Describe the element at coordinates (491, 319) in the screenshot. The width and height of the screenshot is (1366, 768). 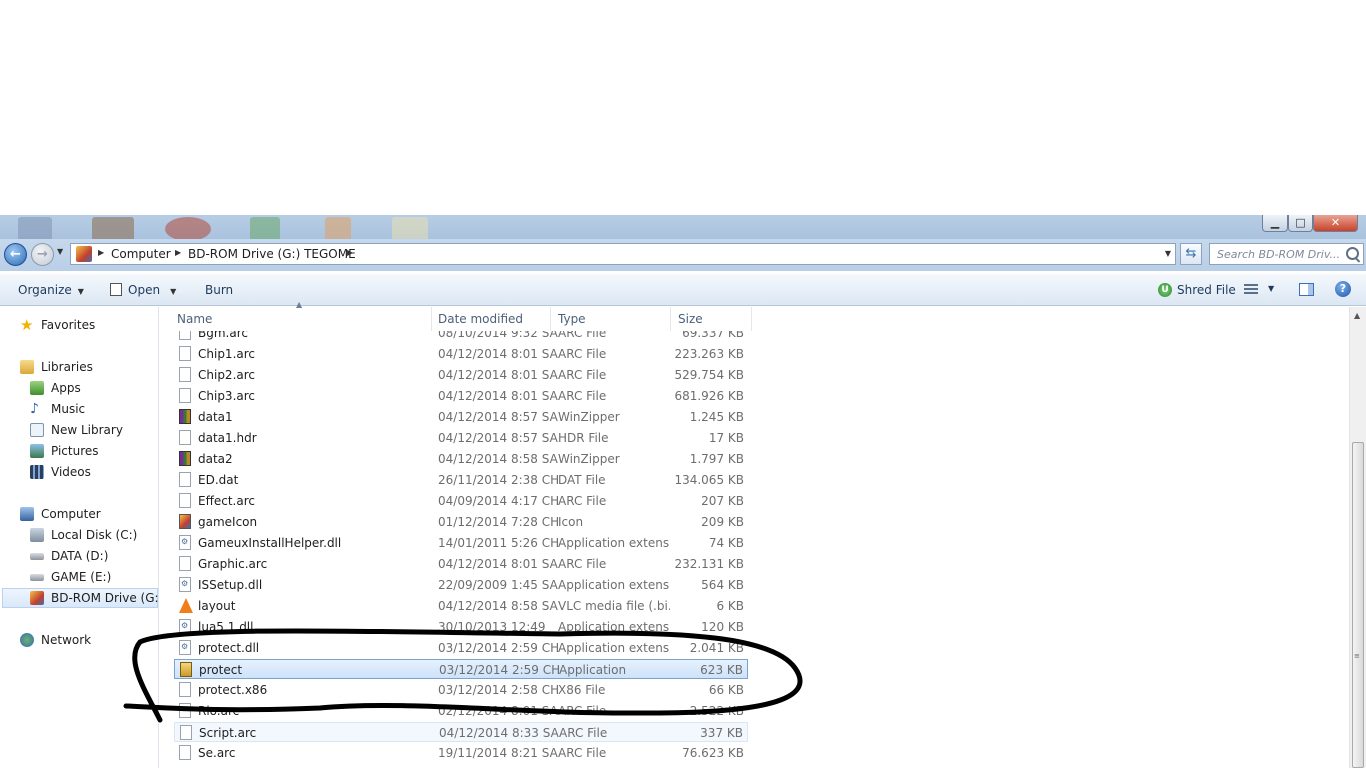
I see `column-header-date: Date modified` at that location.